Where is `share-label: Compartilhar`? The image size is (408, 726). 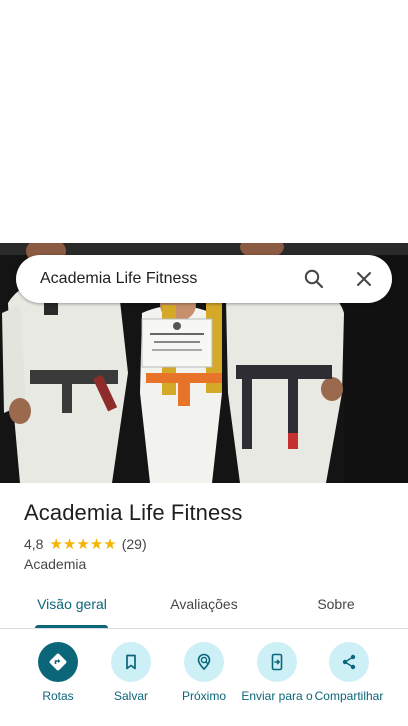 share-label: Compartilhar is located at coordinates (349, 696).